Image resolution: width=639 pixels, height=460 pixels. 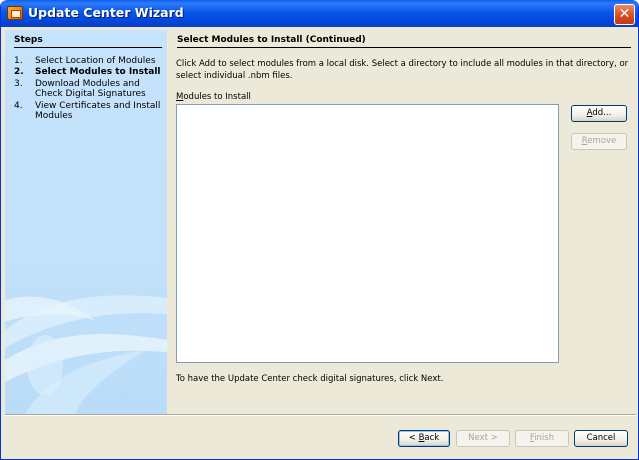 I want to click on remove-button: Remove, so click(x=599, y=141).